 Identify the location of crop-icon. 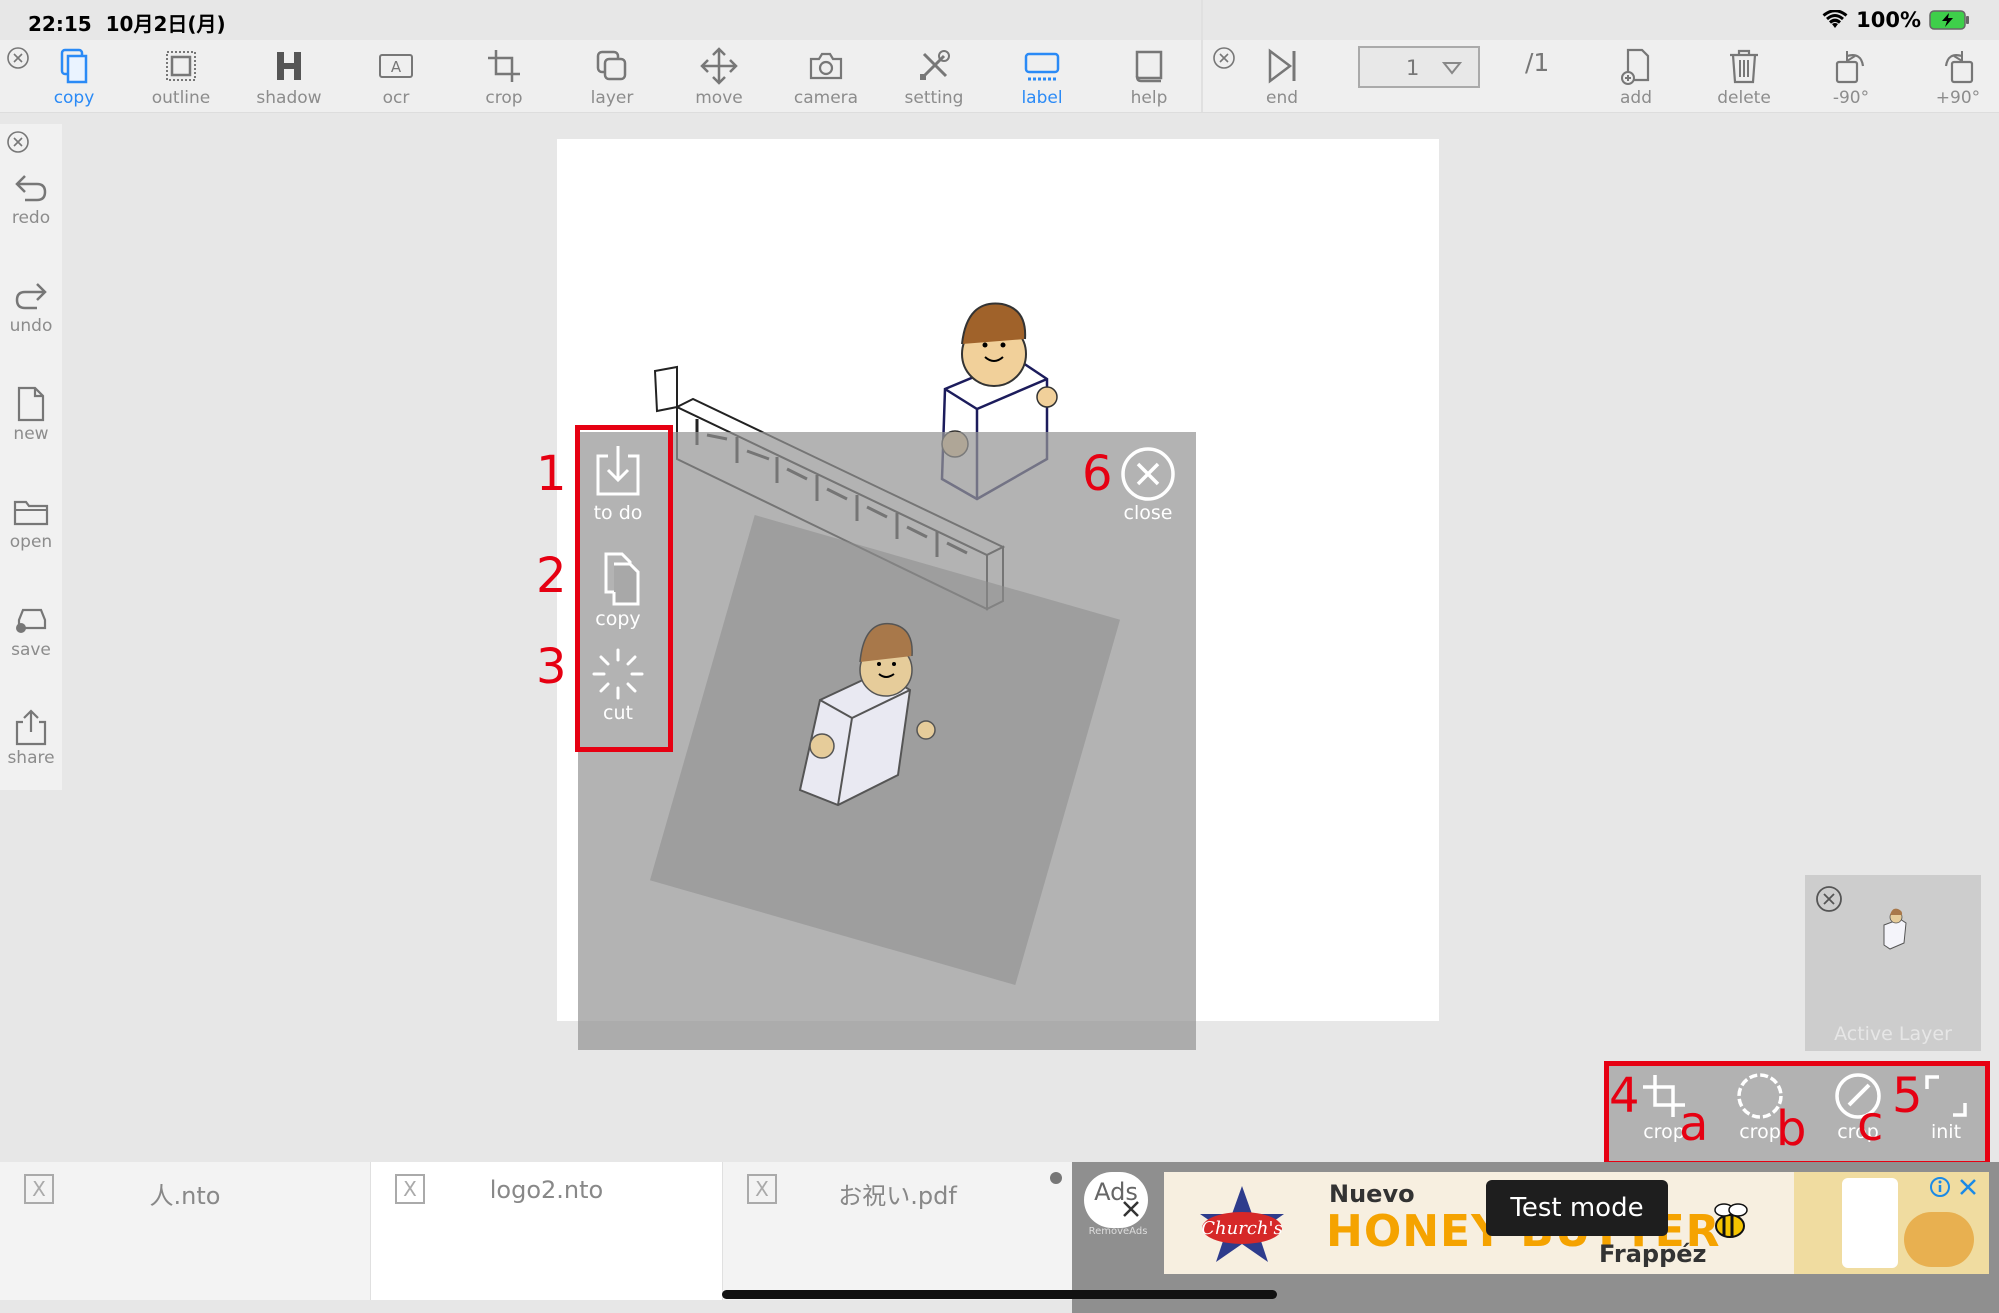
(504, 66).